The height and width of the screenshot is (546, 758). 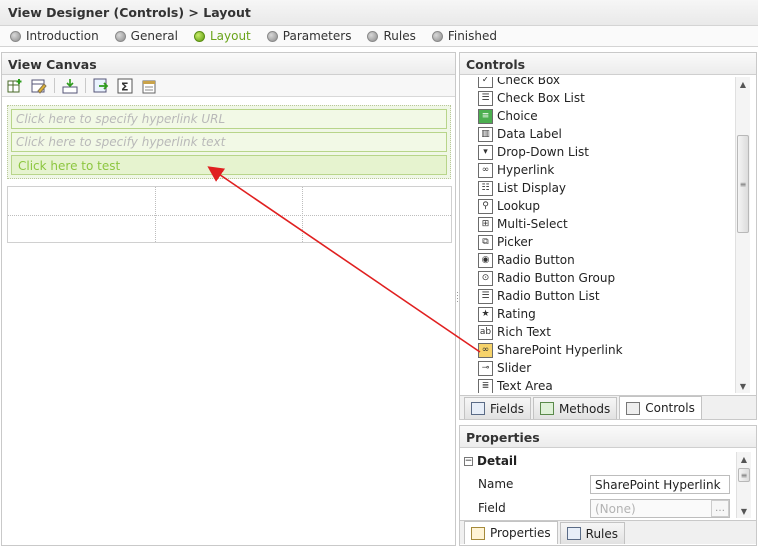 I want to click on property-name-row: Name SharePoint Hyperlink, so click(x=600, y=484).